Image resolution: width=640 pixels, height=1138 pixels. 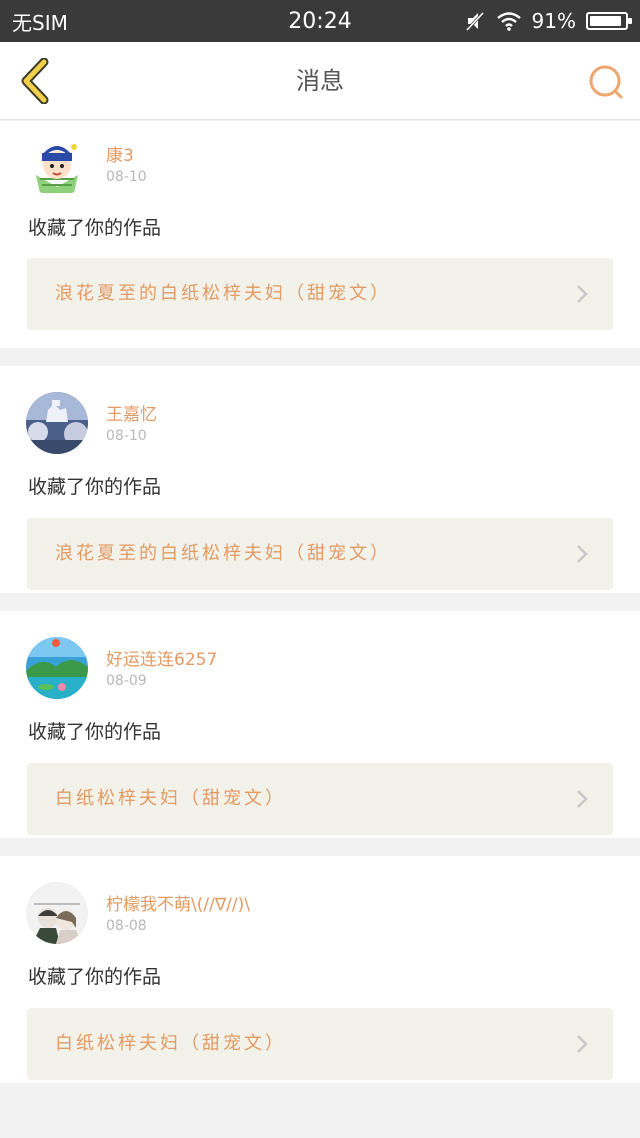 I want to click on status-icons: 91%, so click(x=548, y=21).